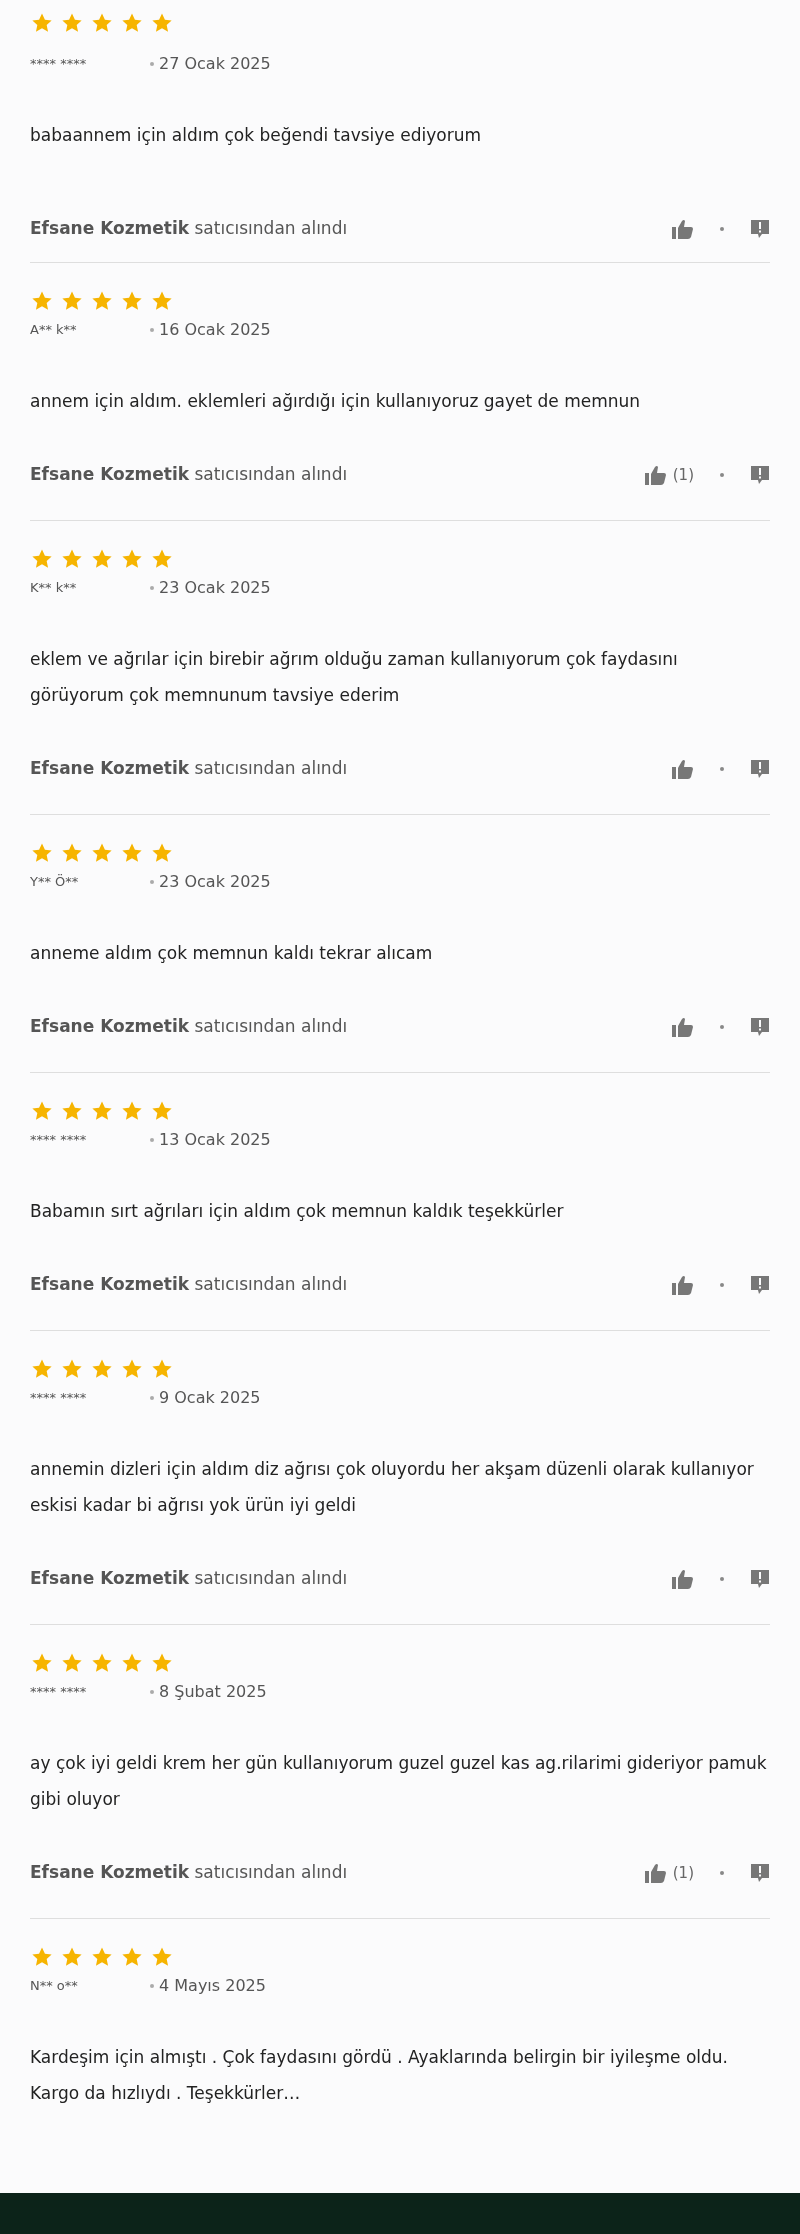 This screenshot has height=2234, width=800. What do you see at coordinates (212, 1986) in the screenshot?
I see `review-date: 4 Mayıs 2025` at bounding box center [212, 1986].